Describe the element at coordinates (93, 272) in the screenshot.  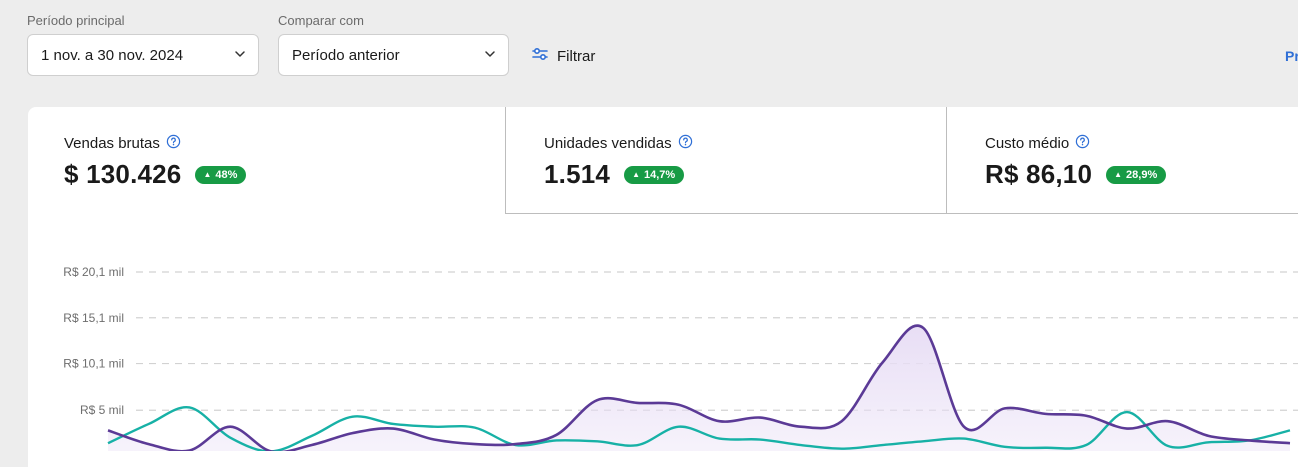
I see `y-tick-label: R$ 20,1 mil` at that location.